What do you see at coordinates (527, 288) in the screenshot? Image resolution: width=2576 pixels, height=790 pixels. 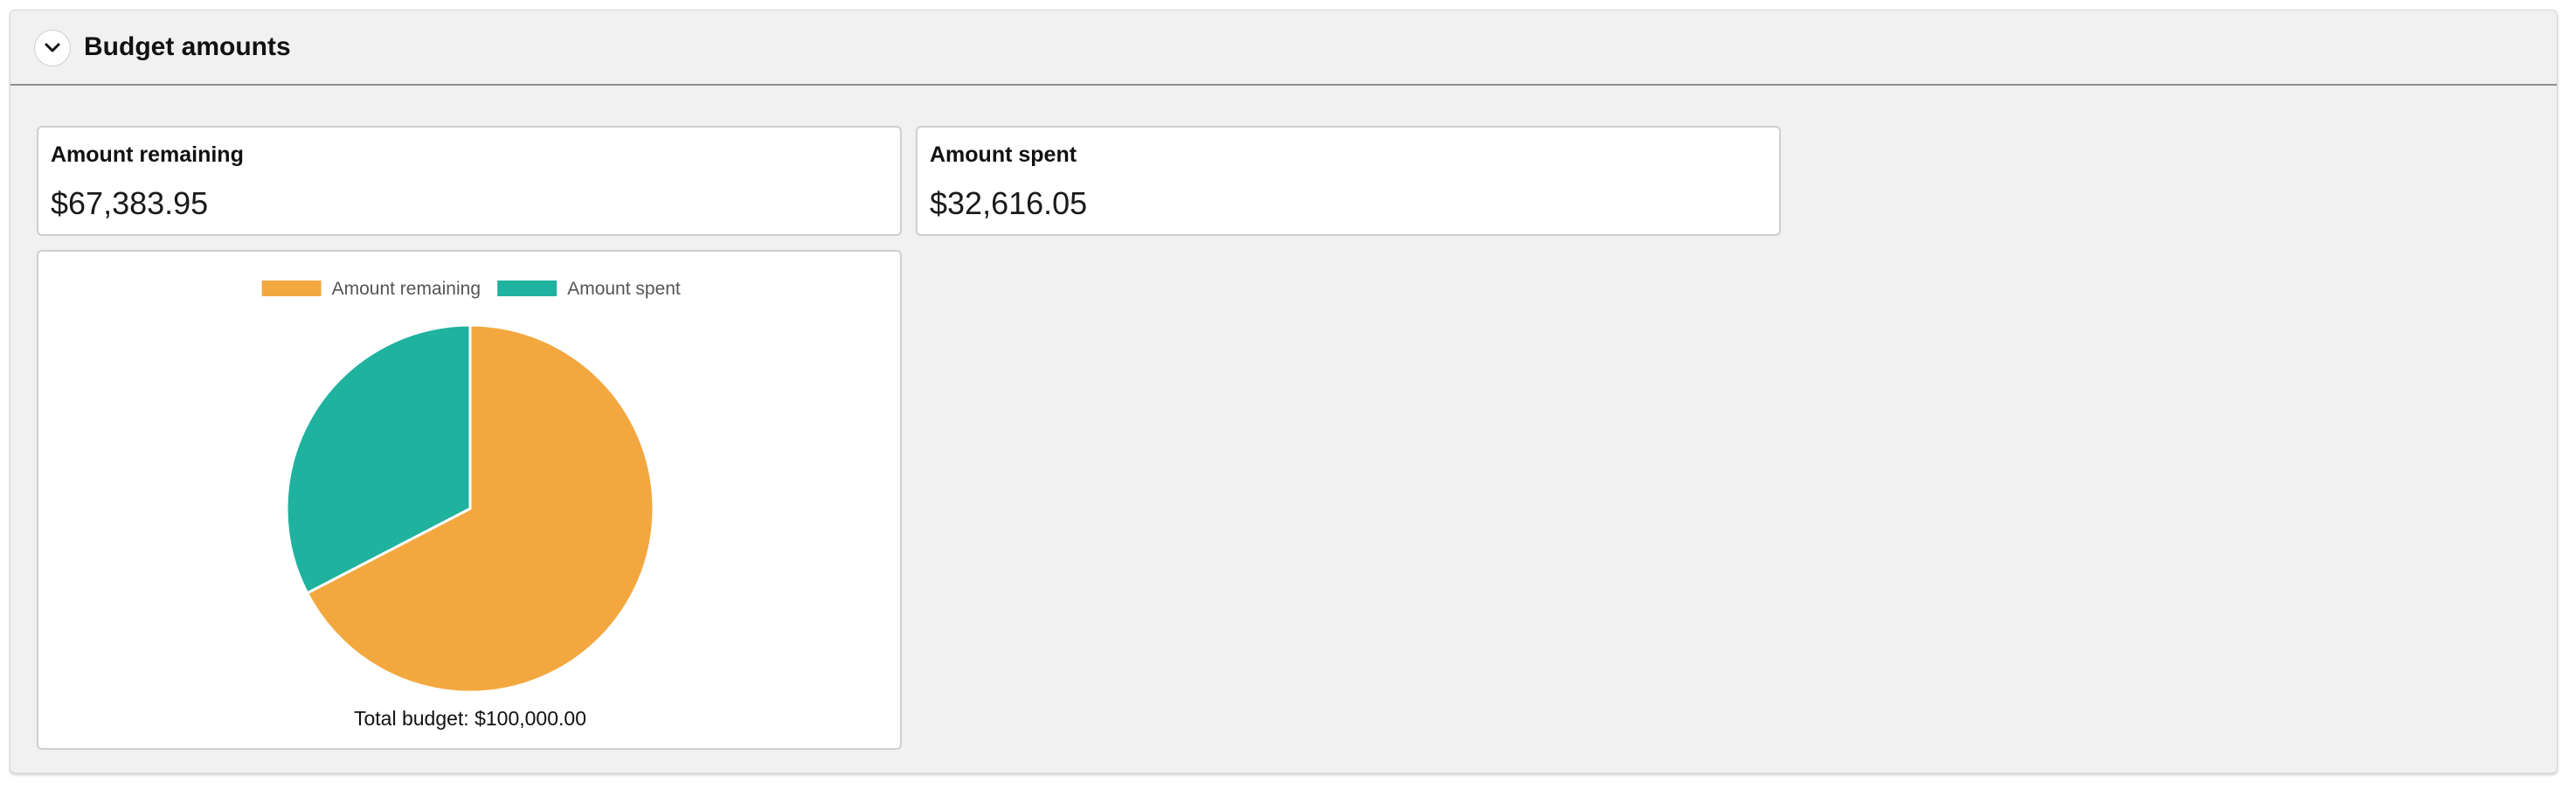 I see `legend-swatch-spent` at bounding box center [527, 288].